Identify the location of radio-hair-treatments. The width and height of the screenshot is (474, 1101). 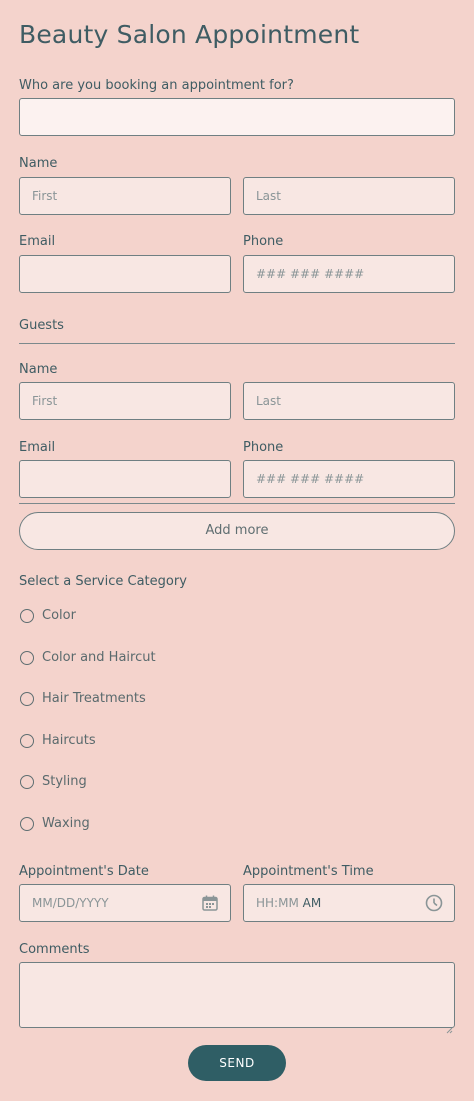
(27, 699).